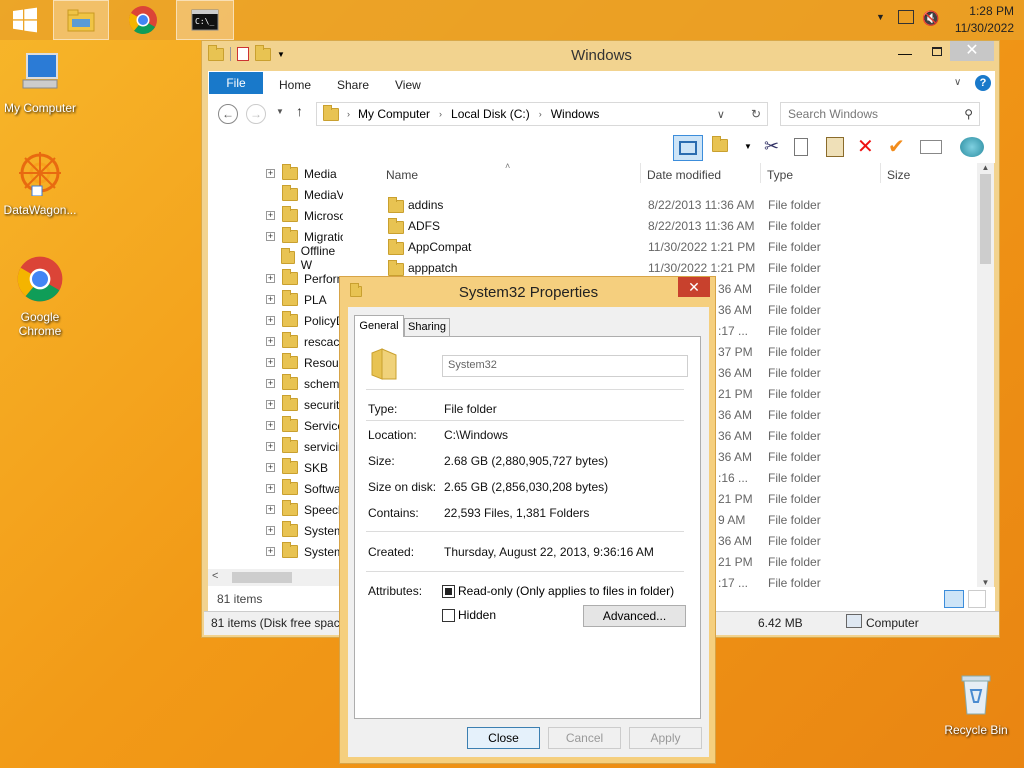 The height and width of the screenshot is (768, 1024). What do you see at coordinates (295, 85) in the screenshot?
I see `tab-home: Home` at bounding box center [295, 85].